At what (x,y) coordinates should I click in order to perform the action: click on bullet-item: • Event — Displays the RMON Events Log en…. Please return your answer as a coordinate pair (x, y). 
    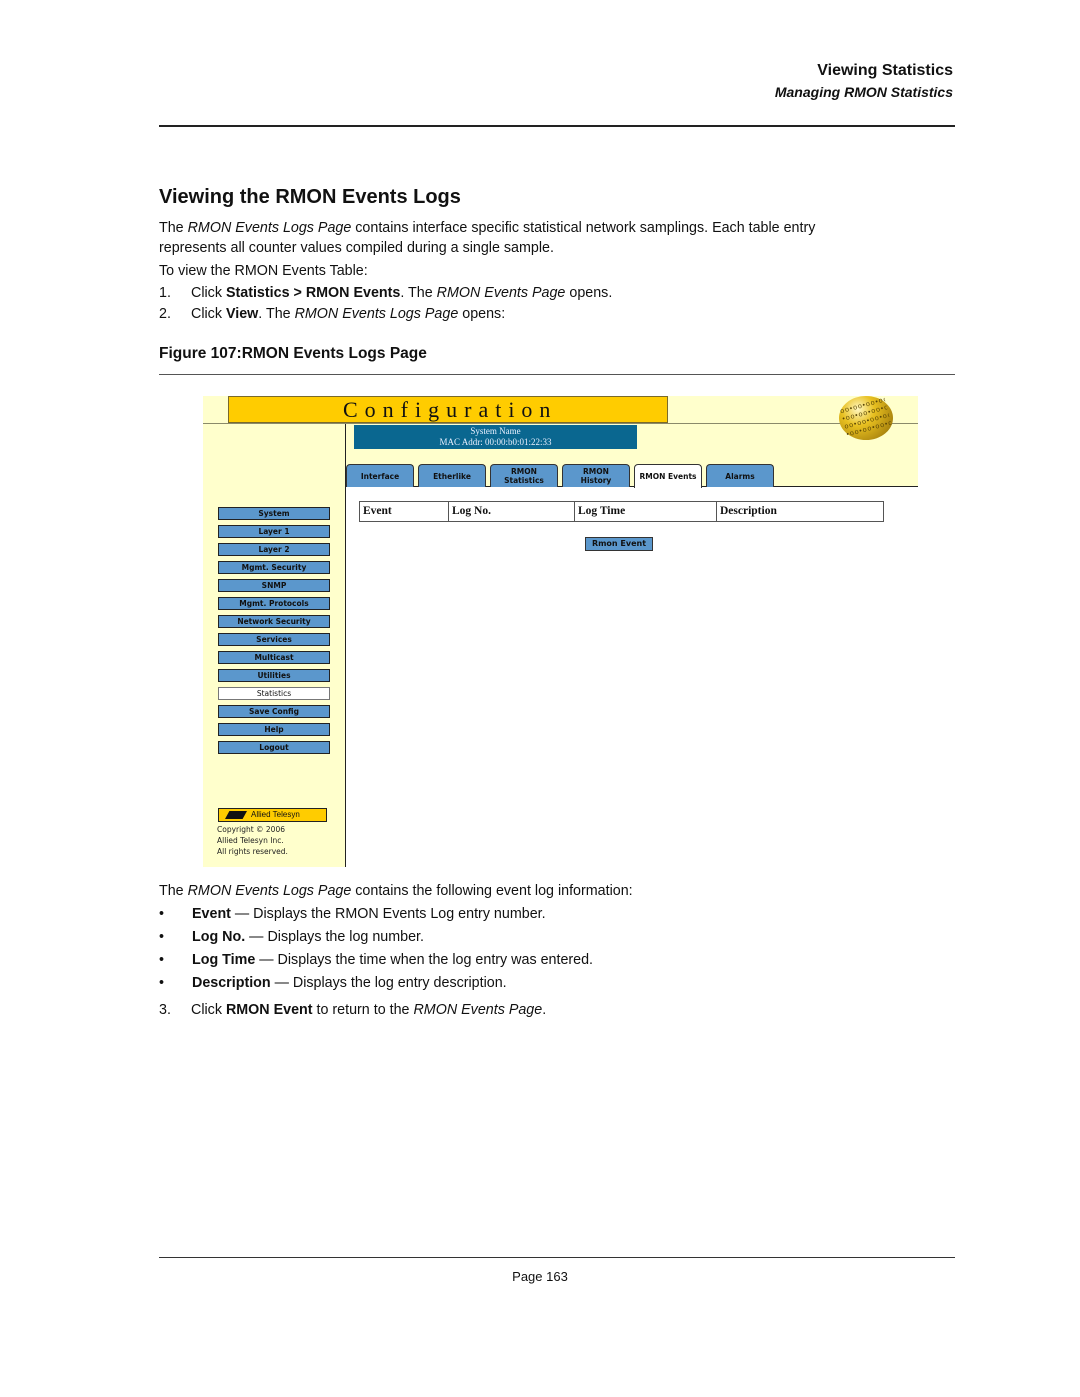
    Looking at the image, I should click on (352, 914).